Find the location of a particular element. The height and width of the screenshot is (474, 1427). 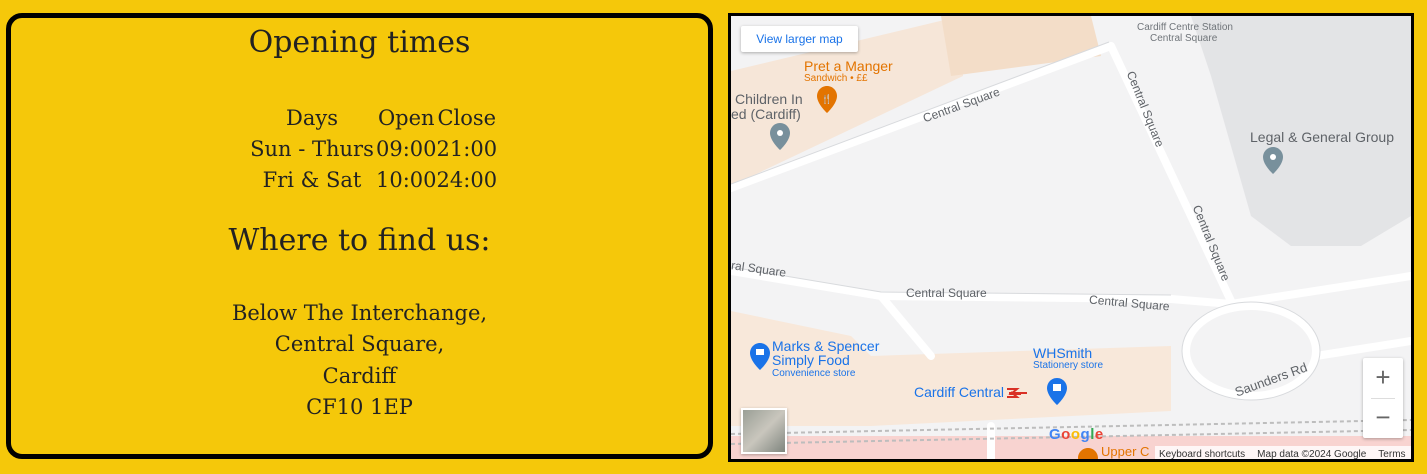

poi-label: Simply Food is located at coordinates (811, 360).